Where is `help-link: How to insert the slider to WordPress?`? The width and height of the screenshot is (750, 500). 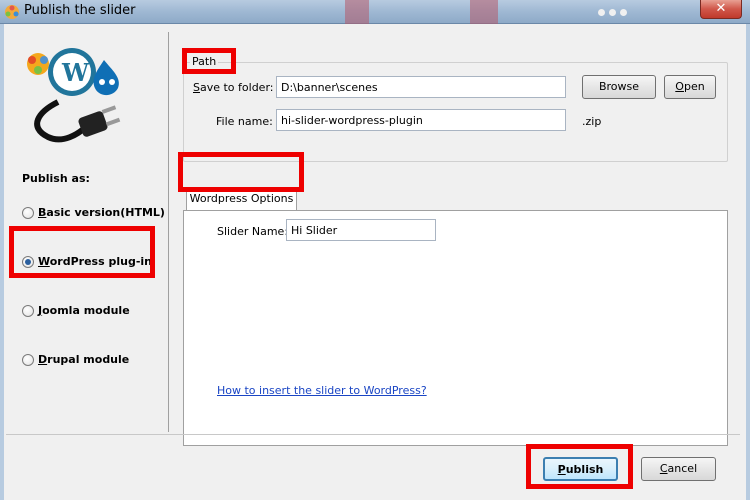 help-link: How to insert the slider to WordPress? is located at coordinates (322, 390).